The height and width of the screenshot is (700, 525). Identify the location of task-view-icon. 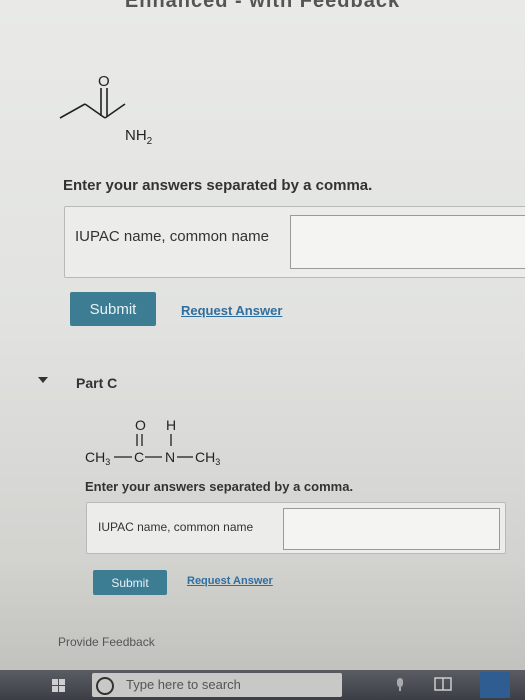
(443, 684).